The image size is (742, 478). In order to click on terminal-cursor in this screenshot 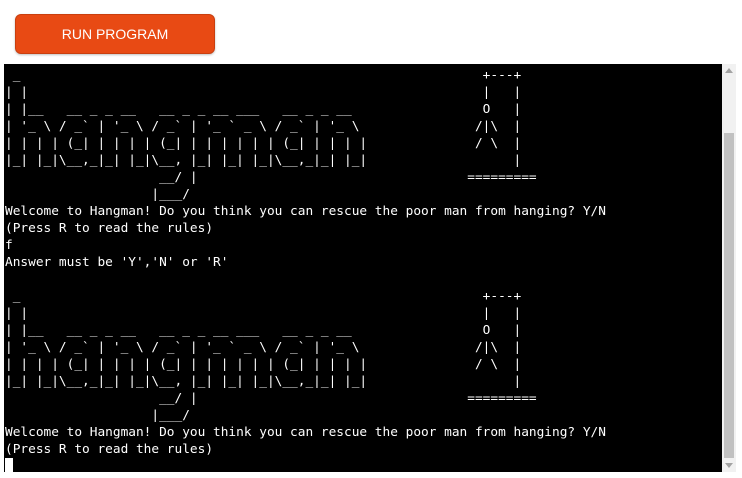, I will do `click(9, 465)`.